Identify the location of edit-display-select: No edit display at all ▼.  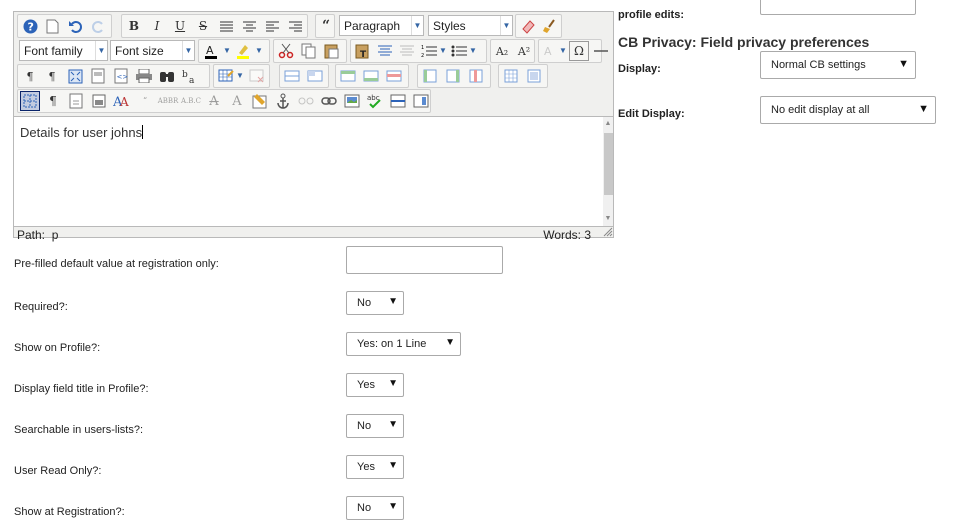
(848, 110).